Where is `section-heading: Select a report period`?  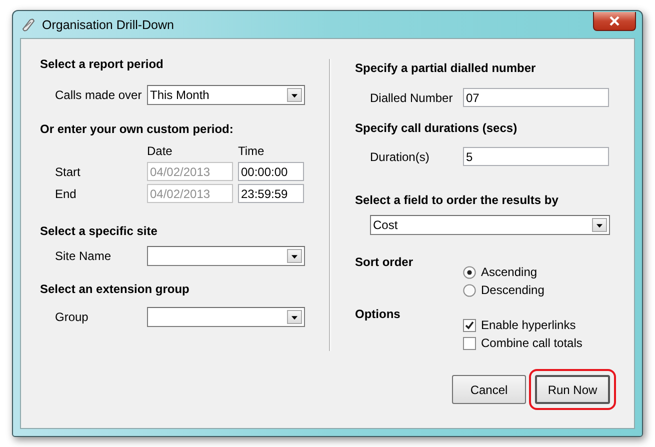 section-heading: Select a report period is located at coordinates (102, 64).